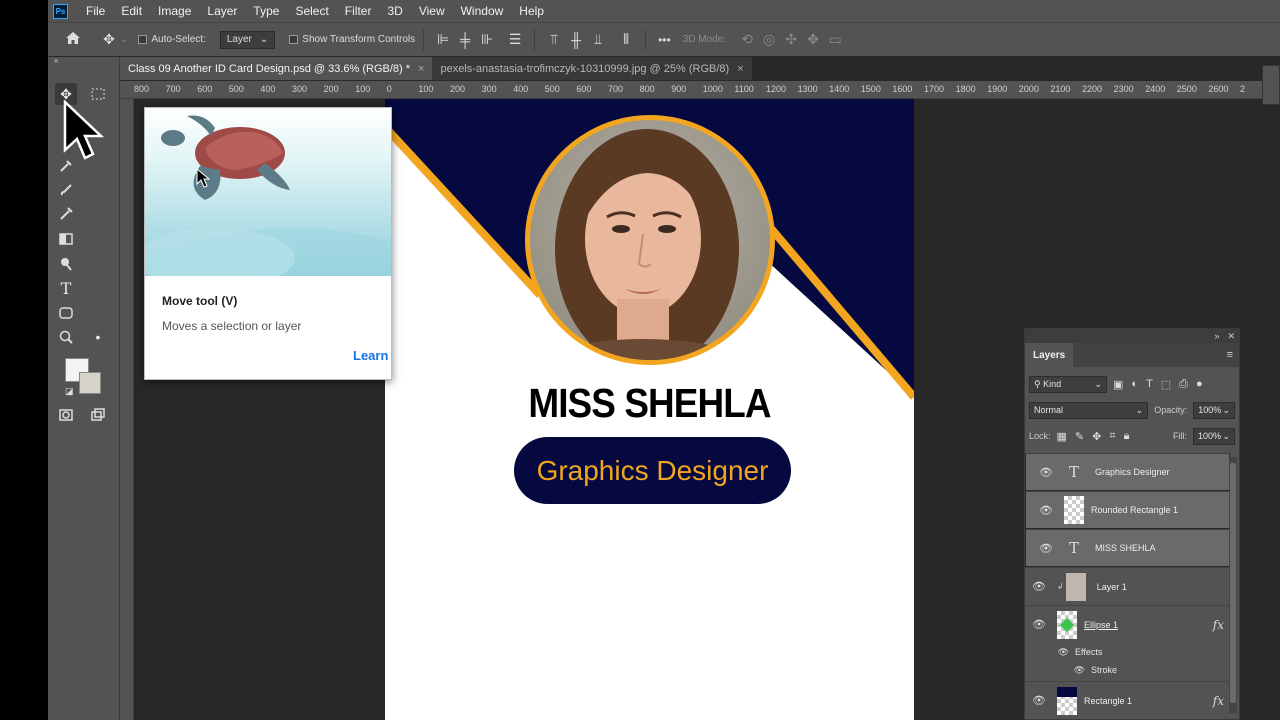 The width and height of the screenshot is (1280, 720). I want to click on home-icon, so click(73, 39).